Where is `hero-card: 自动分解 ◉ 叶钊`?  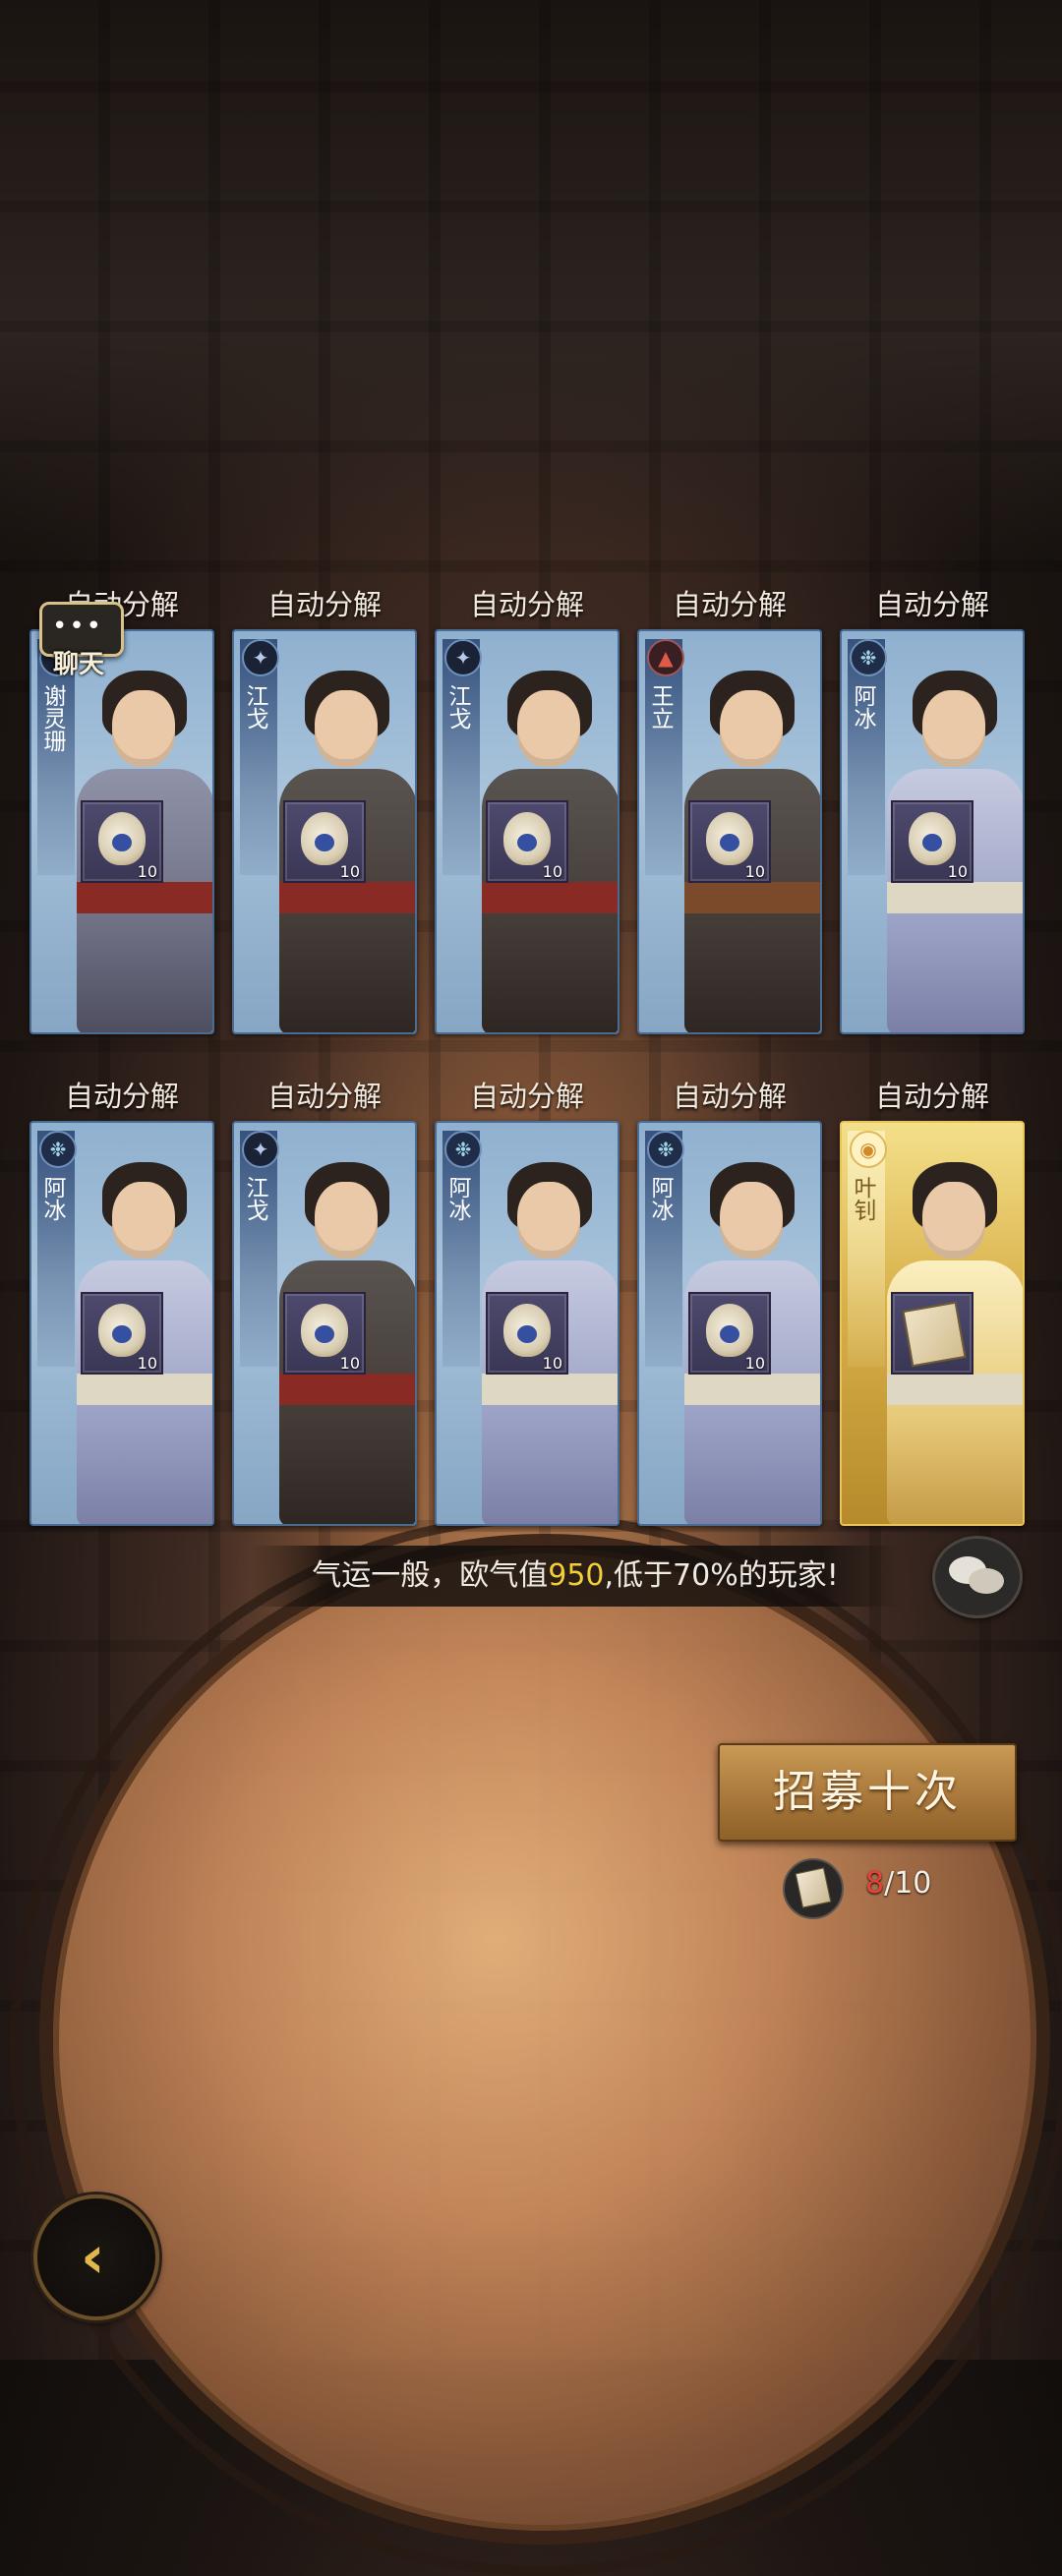 hero-card: 自动分解 ◉ 叶钊 is located at coordinates (932, 1303).